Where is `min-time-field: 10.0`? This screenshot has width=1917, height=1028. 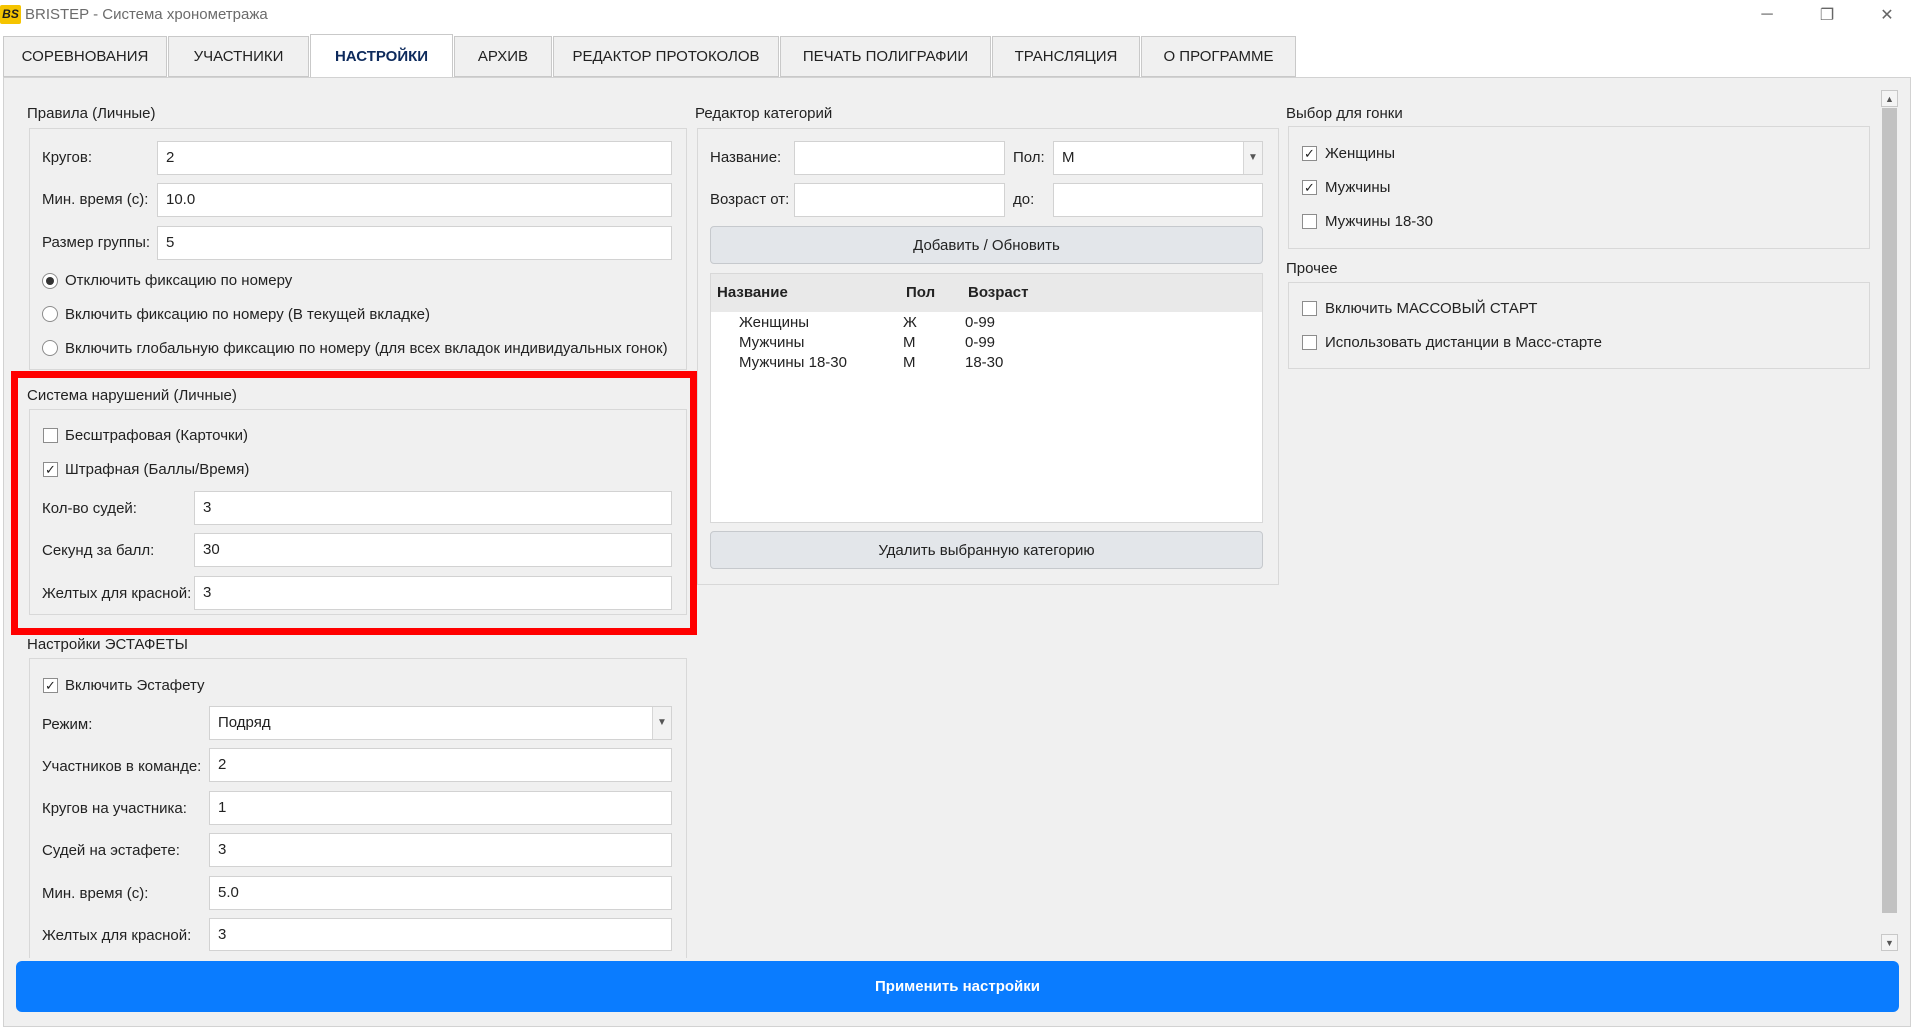
min-time-field: 10.0 is located at coordinates (414, 200).